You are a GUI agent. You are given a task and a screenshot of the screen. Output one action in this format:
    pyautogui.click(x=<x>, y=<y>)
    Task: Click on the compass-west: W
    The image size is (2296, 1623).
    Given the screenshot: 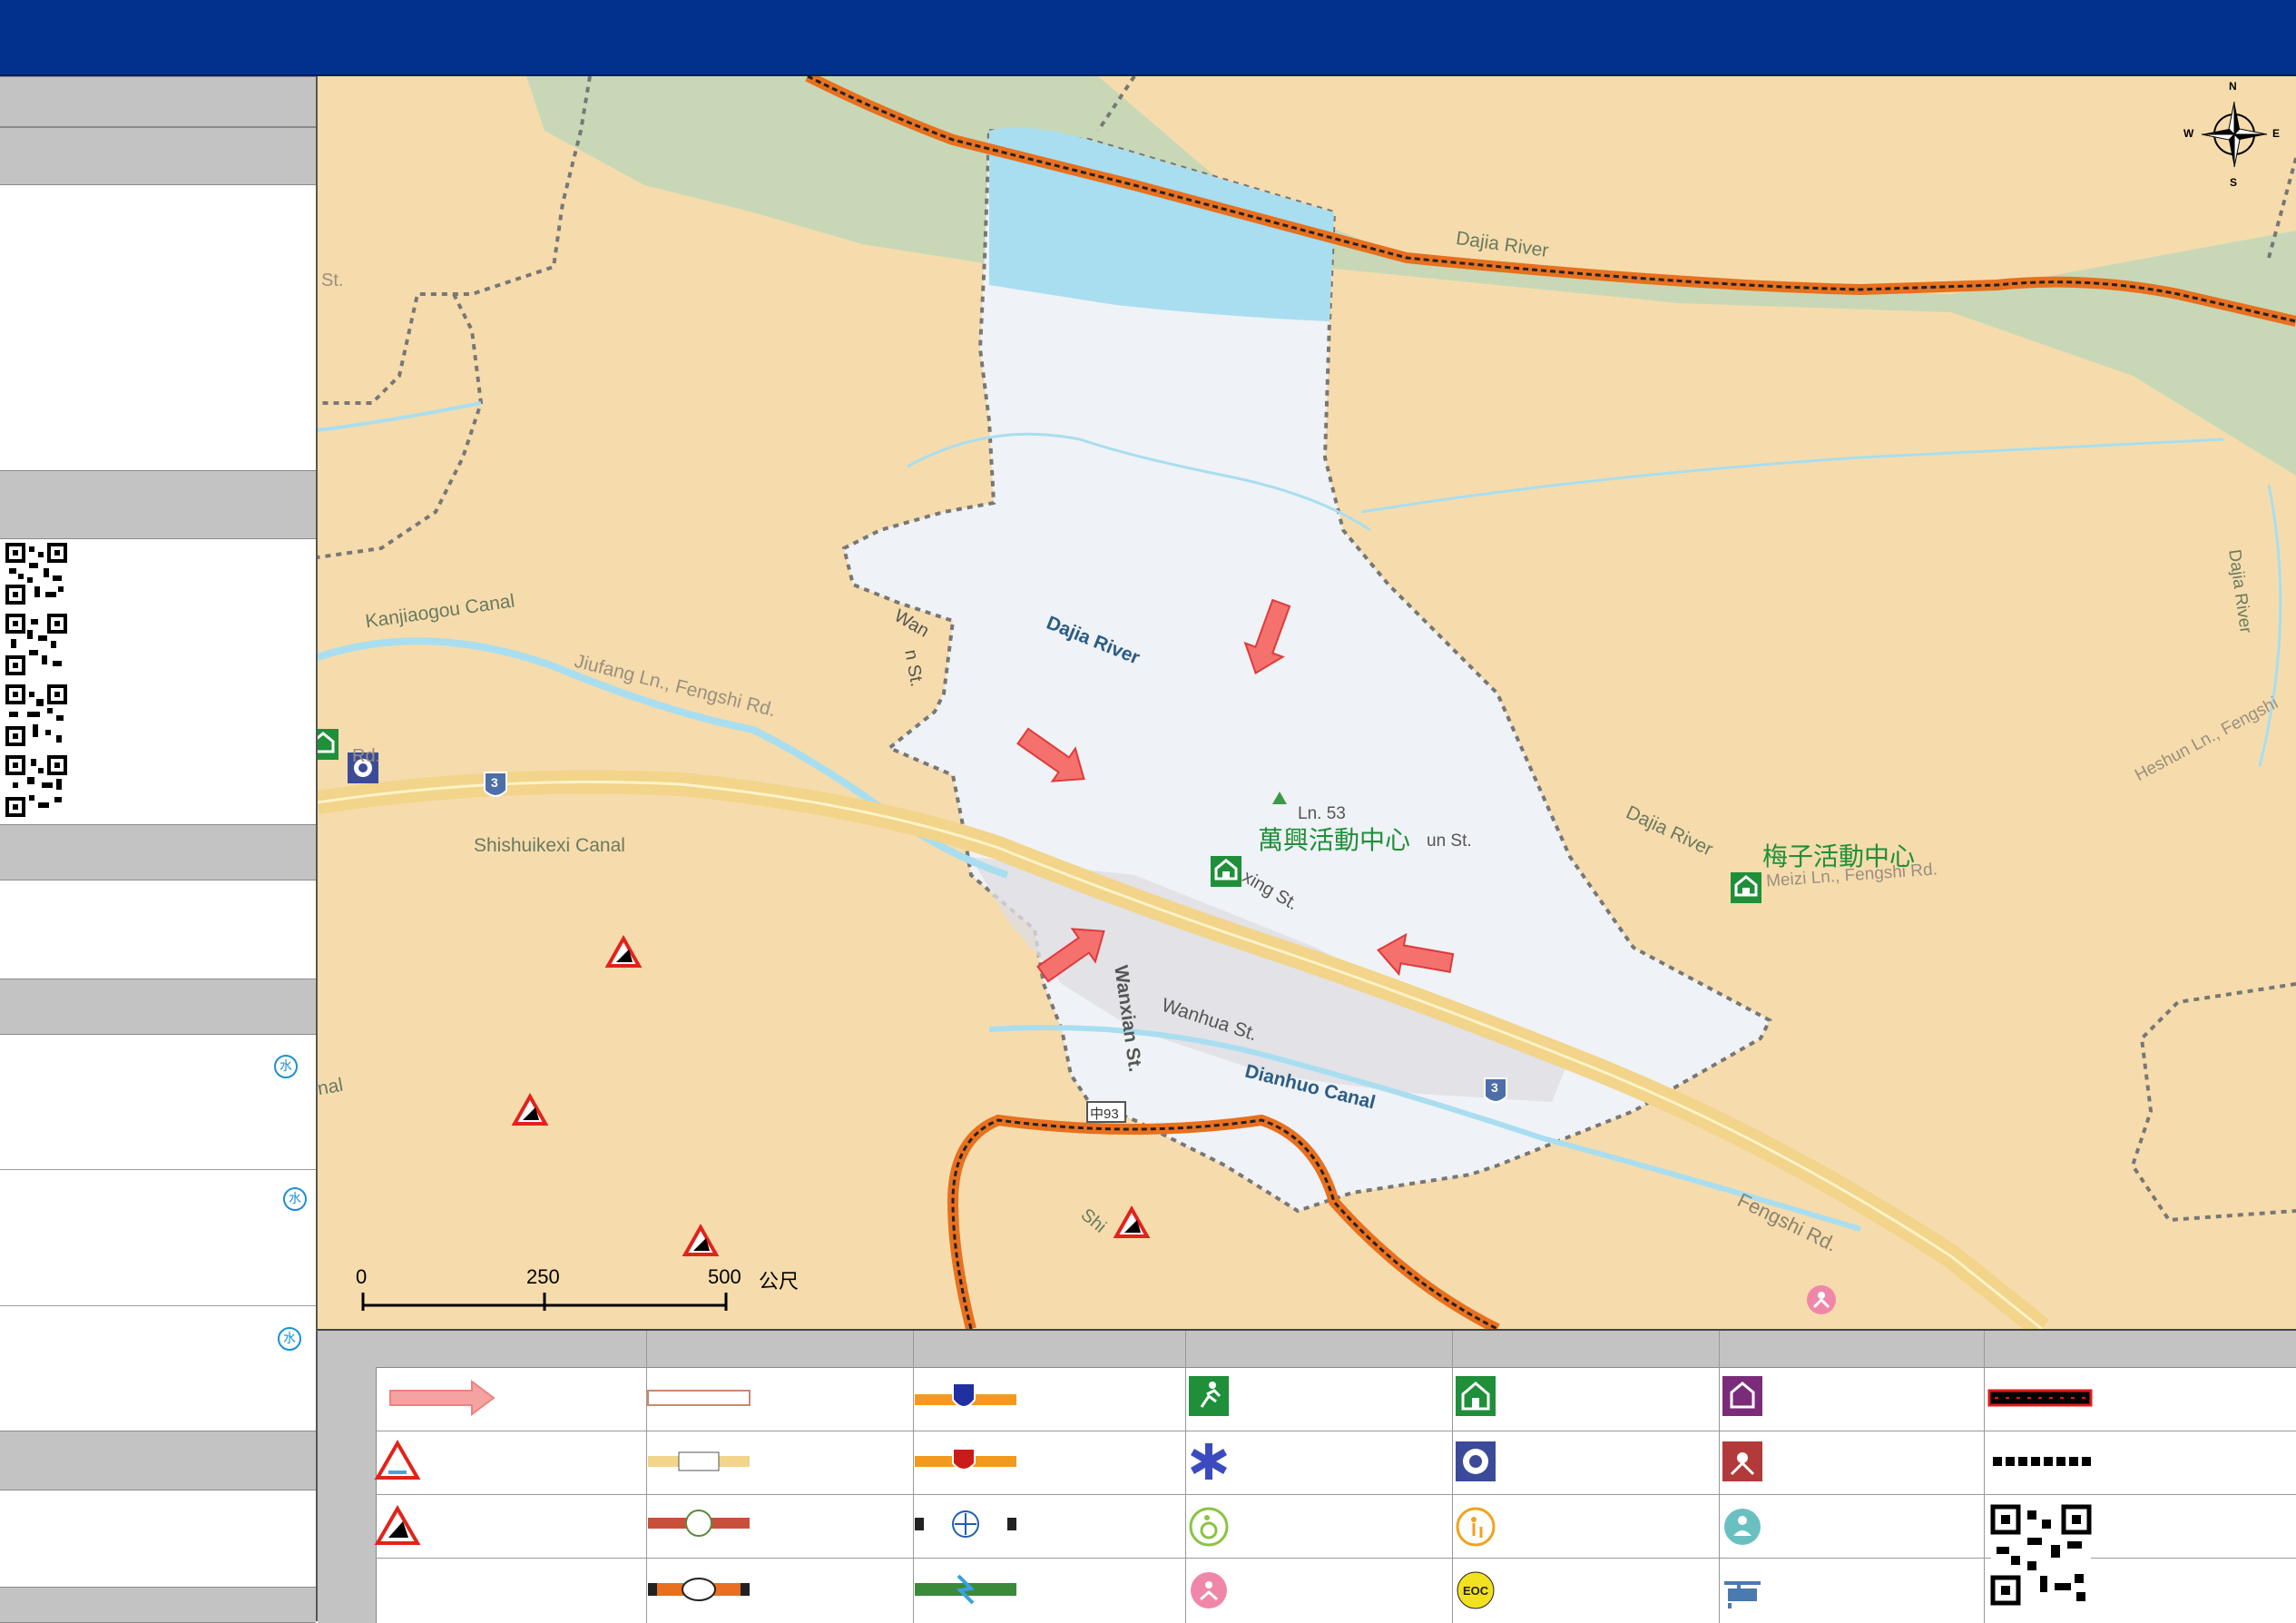 What is the action you would take?
    pyautogui.click(x=2188, y=133)
    